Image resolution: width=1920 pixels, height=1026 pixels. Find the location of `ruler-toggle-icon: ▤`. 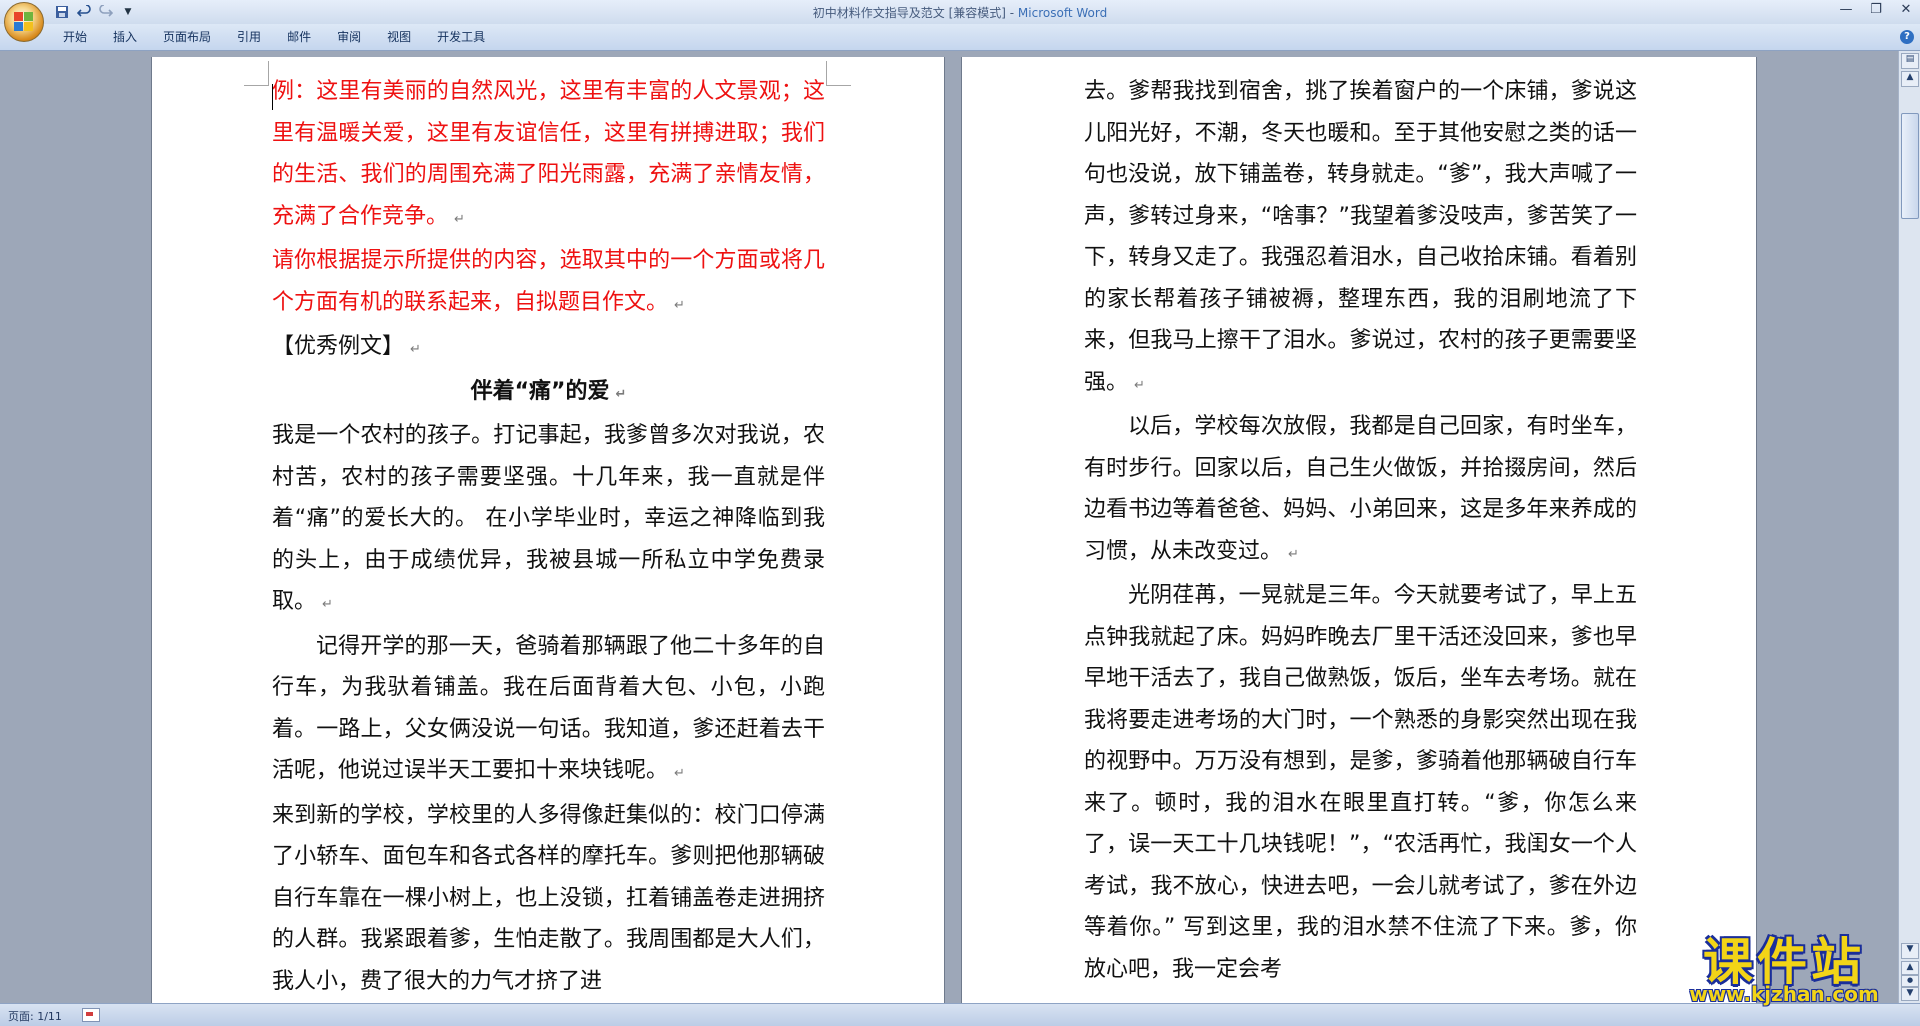

ruler-toggle-icon: ▤ is located at coordinates (1910, 61).